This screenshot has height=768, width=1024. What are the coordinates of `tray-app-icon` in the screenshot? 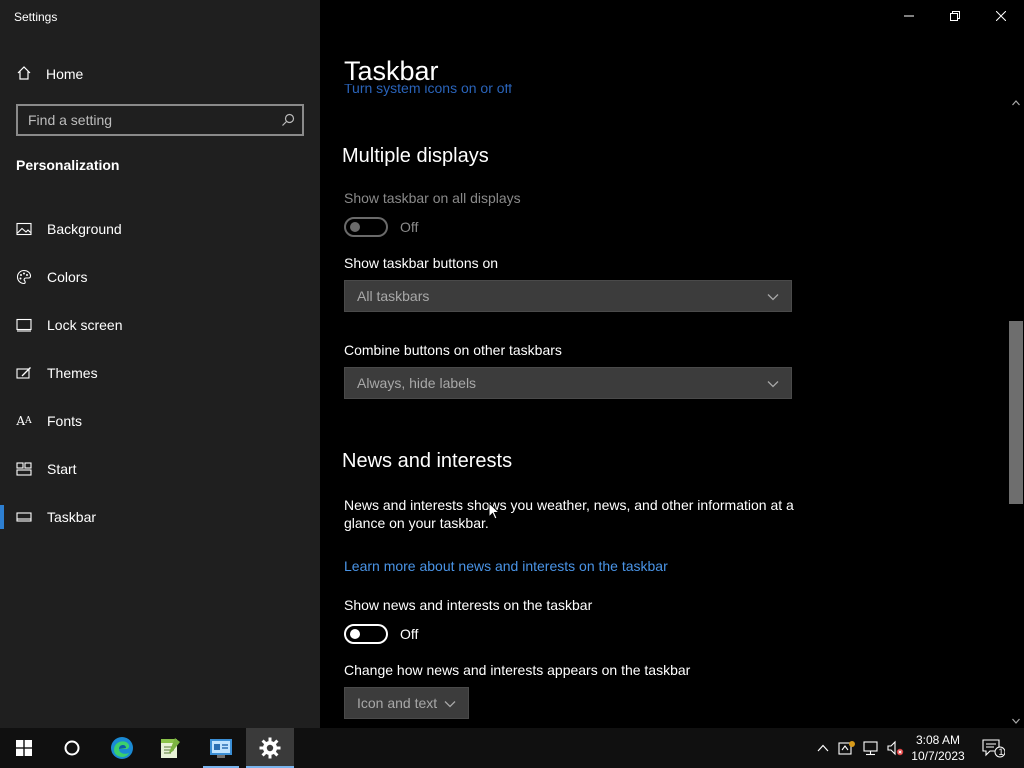 It's located at (846, 748).